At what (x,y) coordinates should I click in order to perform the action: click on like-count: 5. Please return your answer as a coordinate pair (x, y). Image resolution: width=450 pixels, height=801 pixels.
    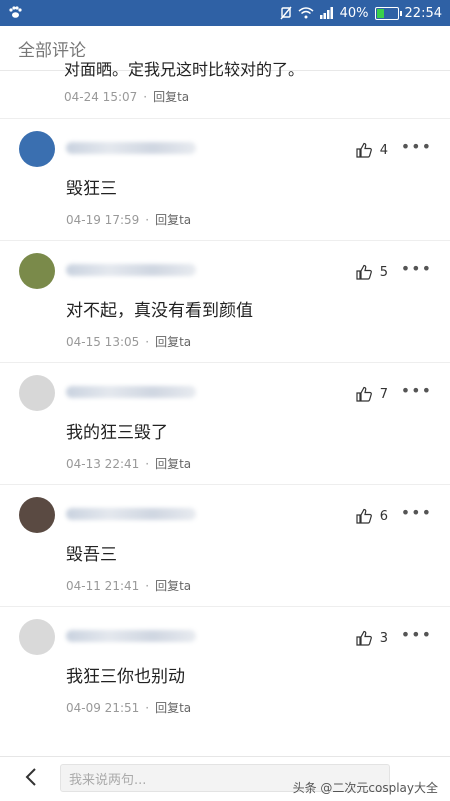
    Looking at the image, I should click on (383, 272).